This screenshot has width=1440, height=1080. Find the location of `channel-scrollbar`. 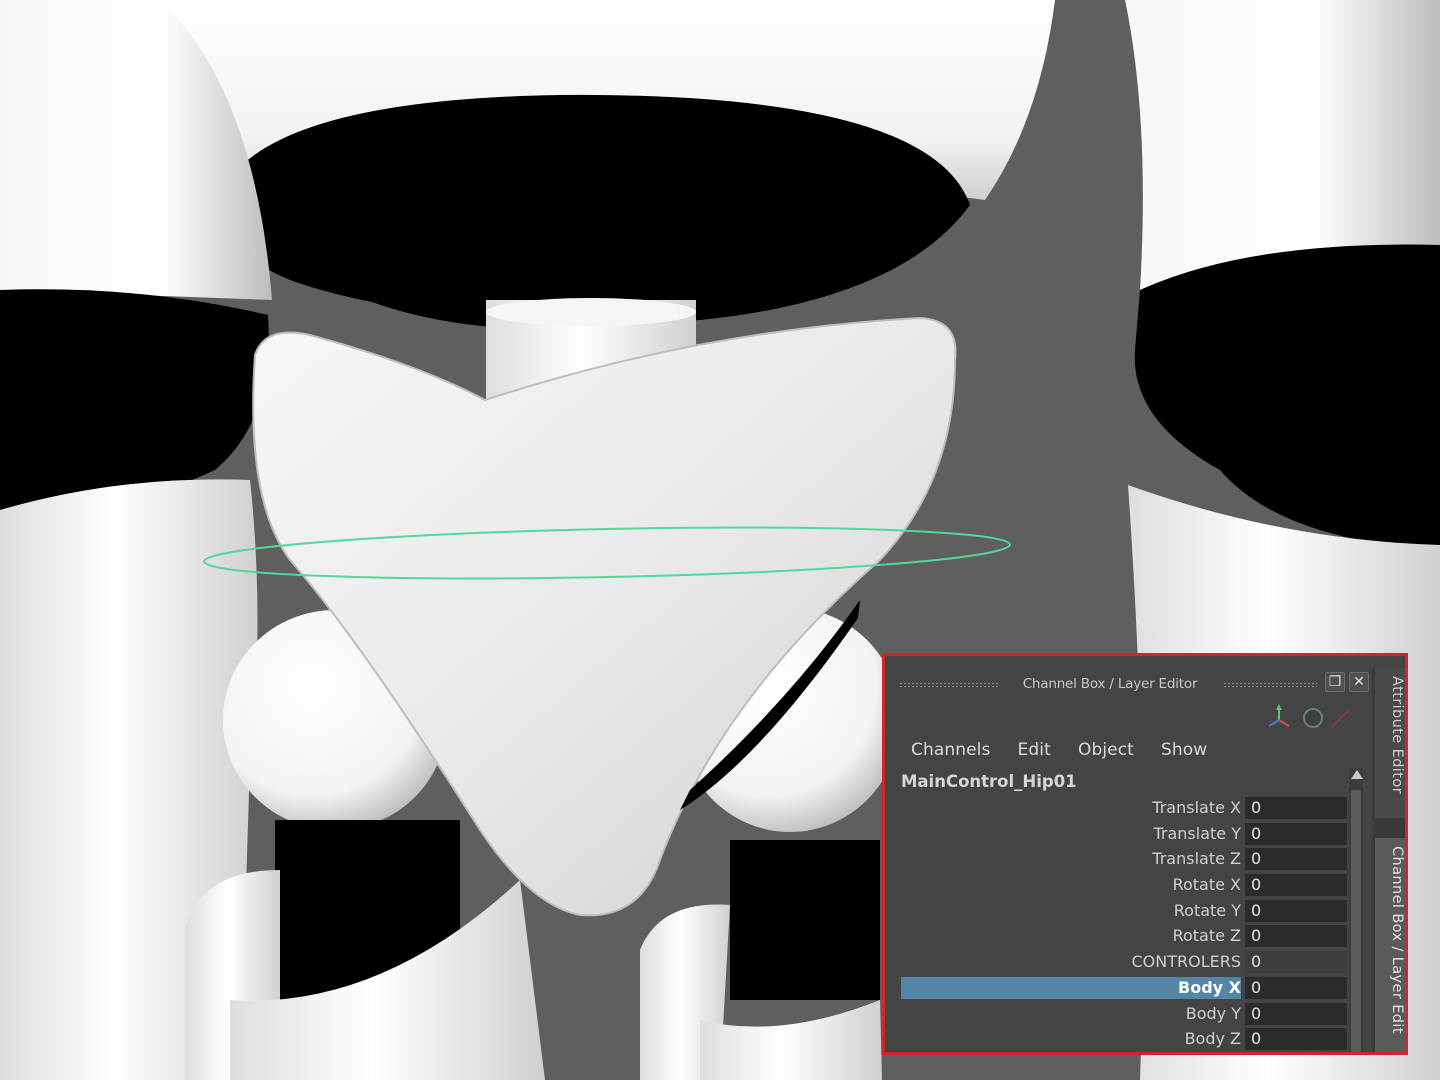

channel-scrollbar is located at coordinates (1356, 910).